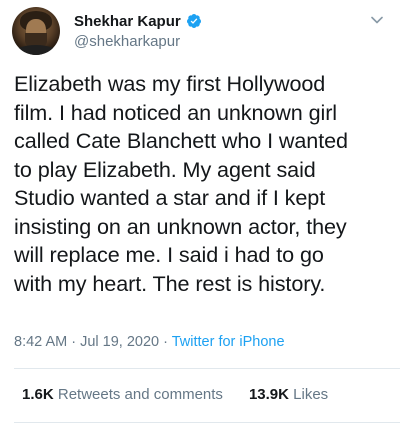 Image resolution: width=400 pixels, height=424 pixels. What do you see at coordinates (127, 21) in the screenshot?
I see `display-name: Shekhar Kapur` at bounding box center [127, 21].